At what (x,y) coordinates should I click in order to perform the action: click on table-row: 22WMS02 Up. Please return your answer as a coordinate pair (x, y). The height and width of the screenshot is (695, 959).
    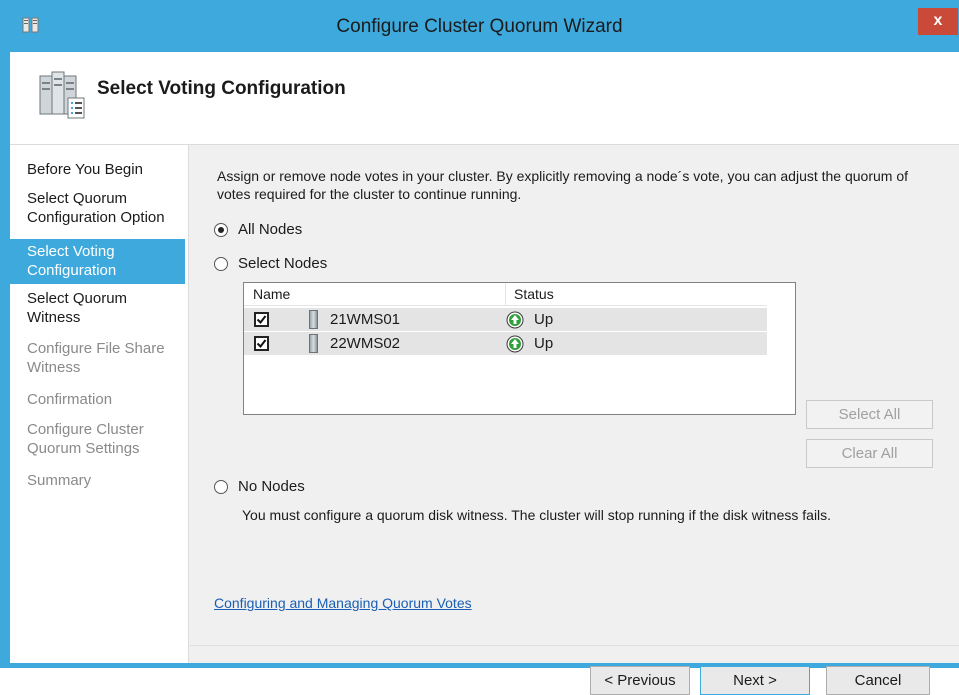
    Looking at the image, I should click on (505, 343).